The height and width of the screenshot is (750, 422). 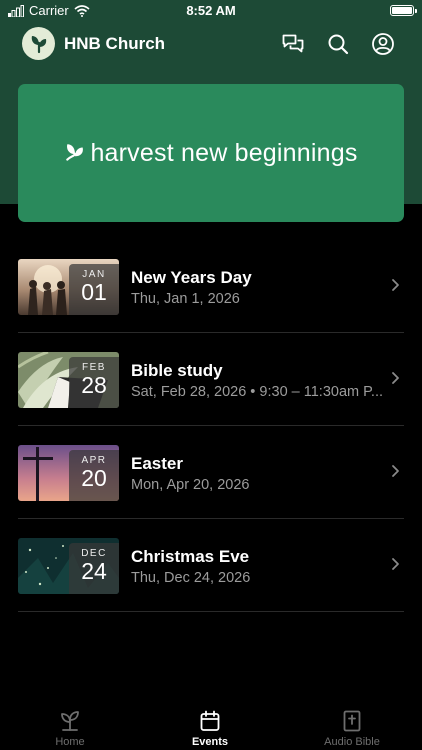 I want to click on event-thumbnail: APR 20, so click(x=68, y=473).